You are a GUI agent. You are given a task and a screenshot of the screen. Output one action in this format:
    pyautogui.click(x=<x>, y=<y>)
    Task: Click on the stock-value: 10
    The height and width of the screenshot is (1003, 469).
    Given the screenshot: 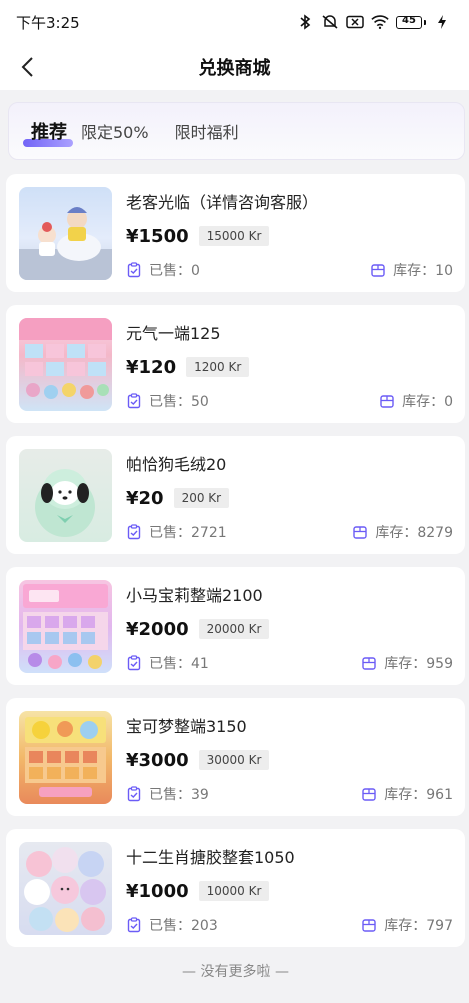 What is the action you would take?
    pyautogui.click(x=444, y=270)
    